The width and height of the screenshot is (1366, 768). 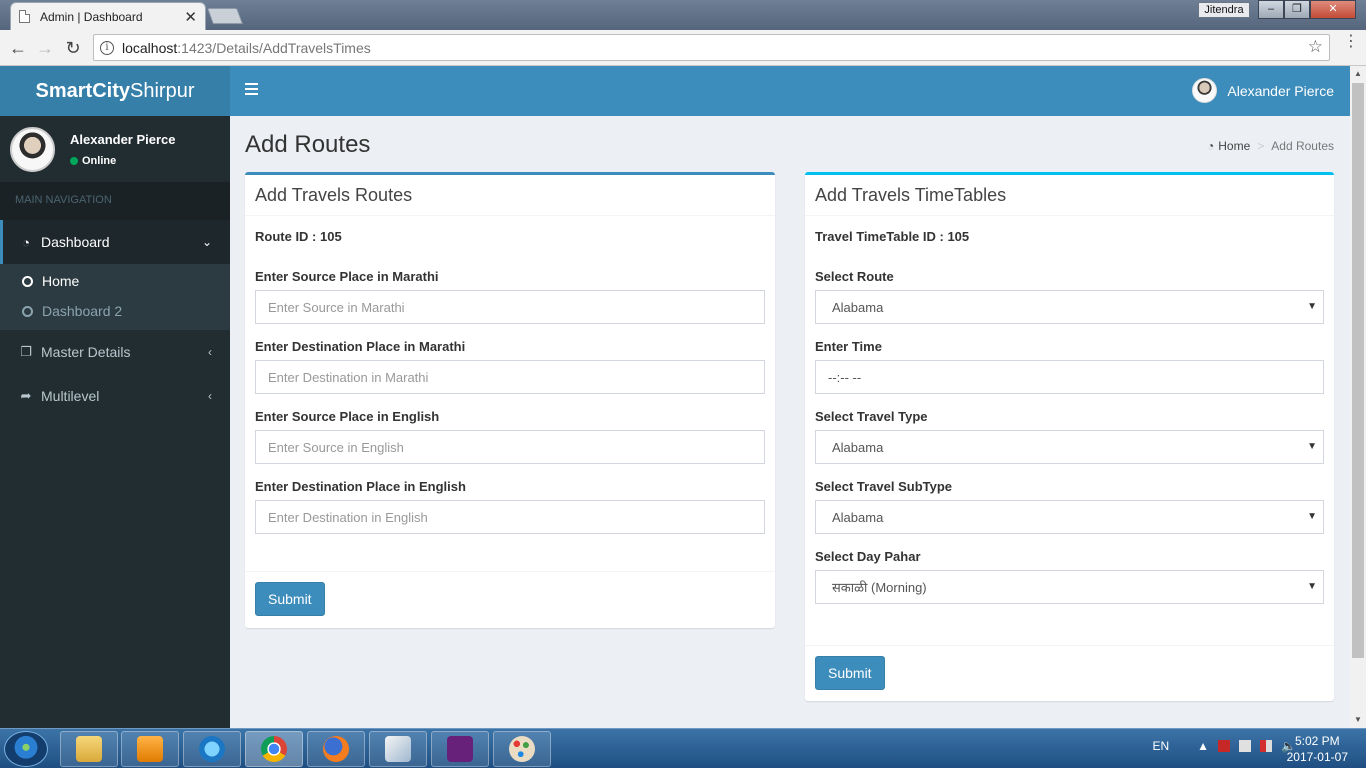 I want to click on maximize-button: ❐, so click(x=1297, y=9).